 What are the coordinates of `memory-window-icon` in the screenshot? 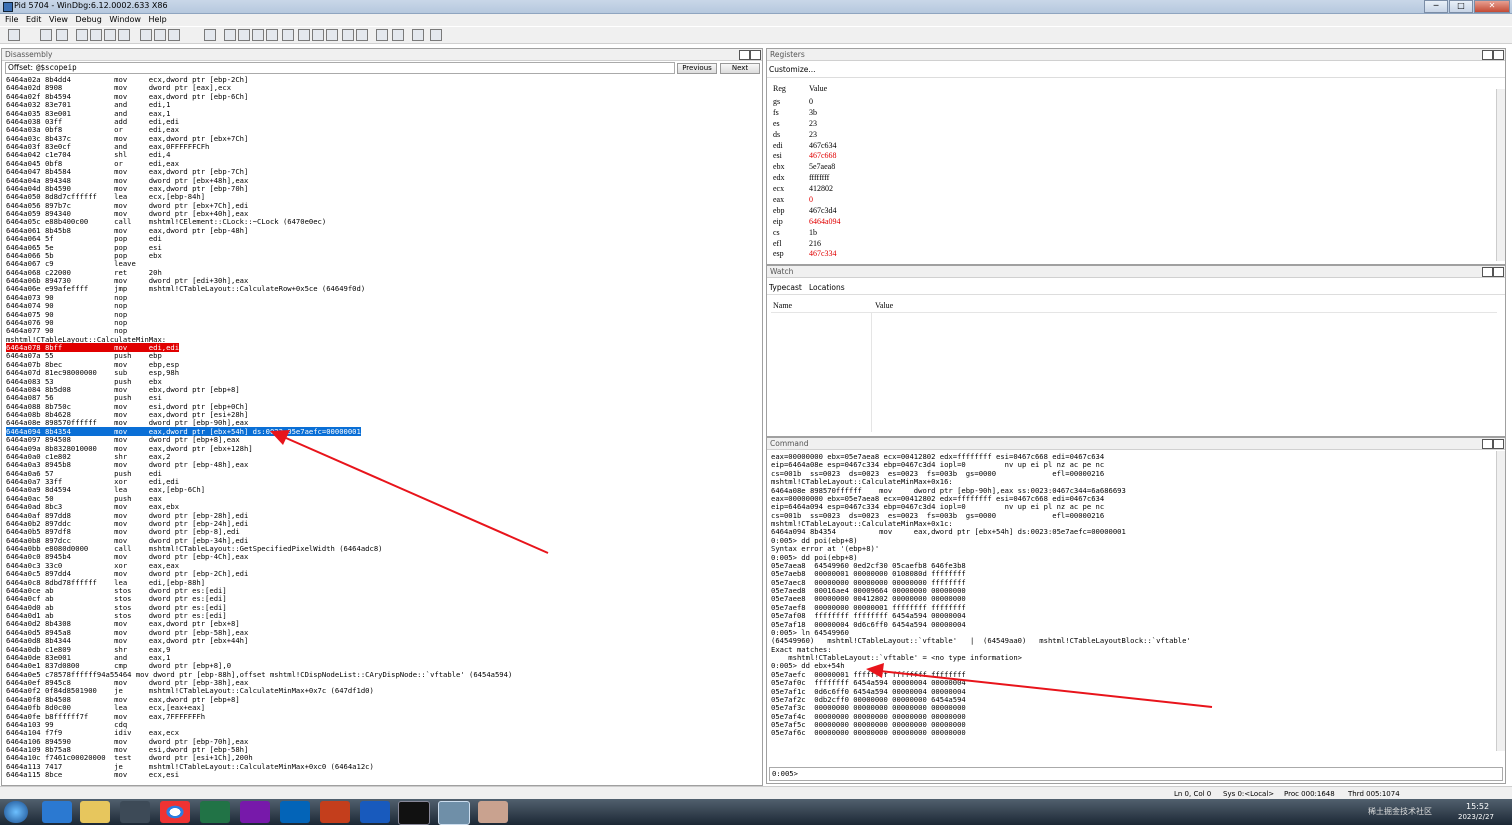 It's located at (288, 35).